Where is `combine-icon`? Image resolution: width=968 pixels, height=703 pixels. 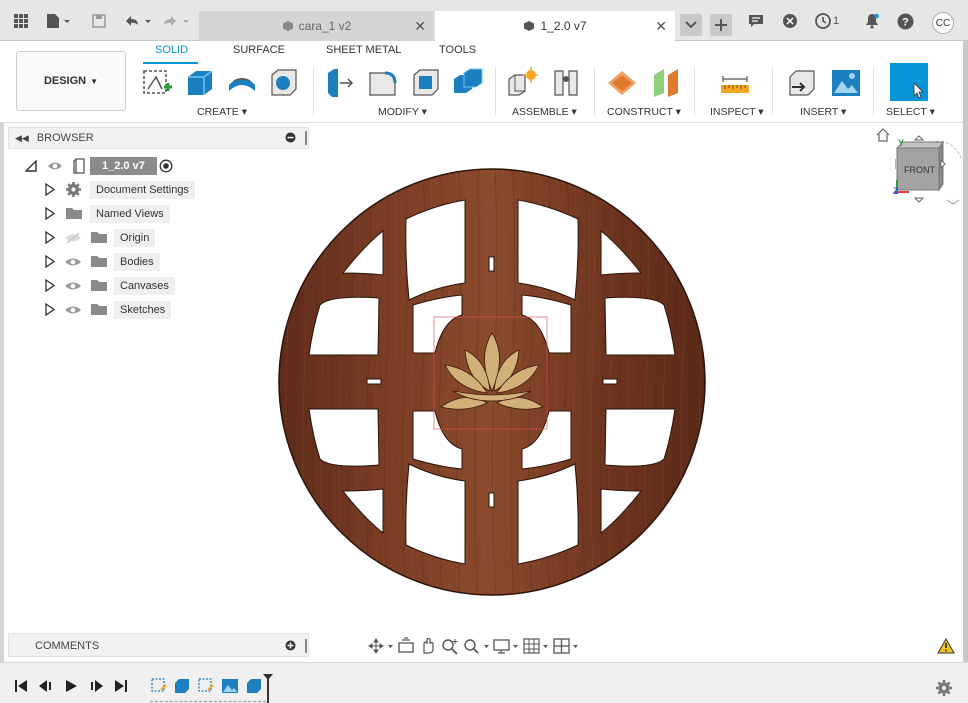 combine-icon is located at coordinates (468, 83).